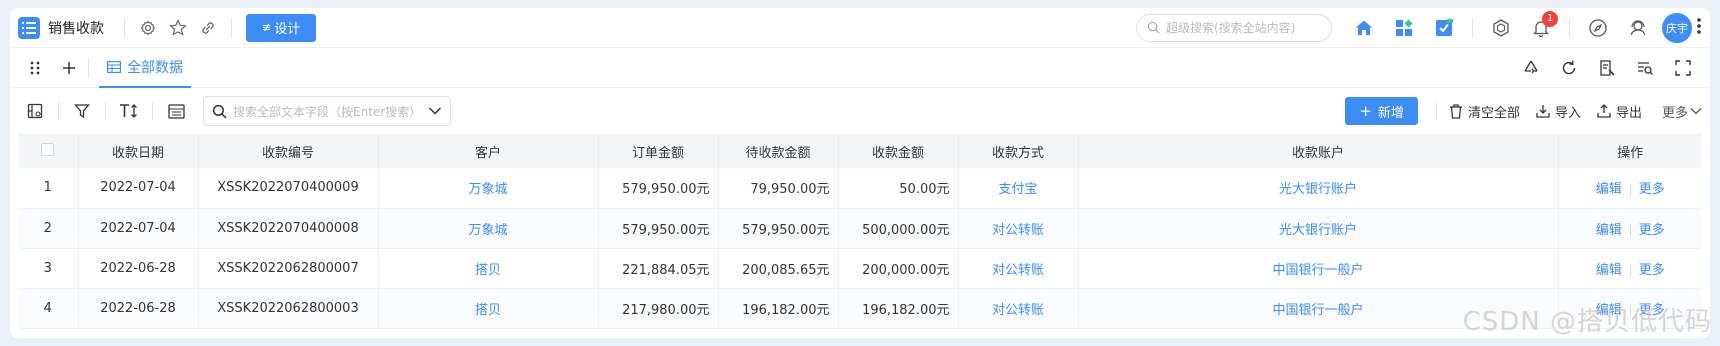  Describe the element at coordinates (267, 27) in the screenshot. I see `design-icon: ≢` at that location.